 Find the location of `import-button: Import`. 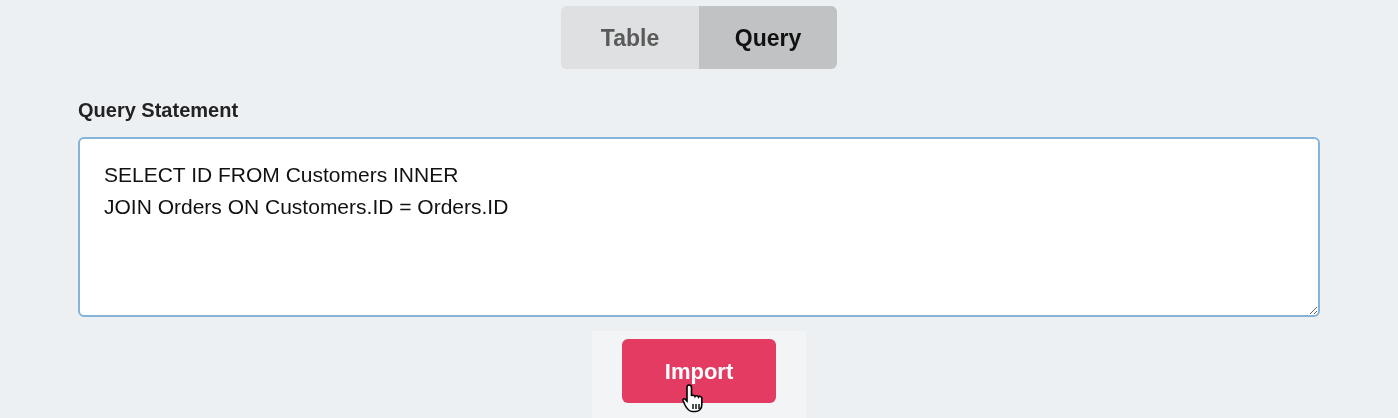

import-button: Import is located at coordinates (699, 371).